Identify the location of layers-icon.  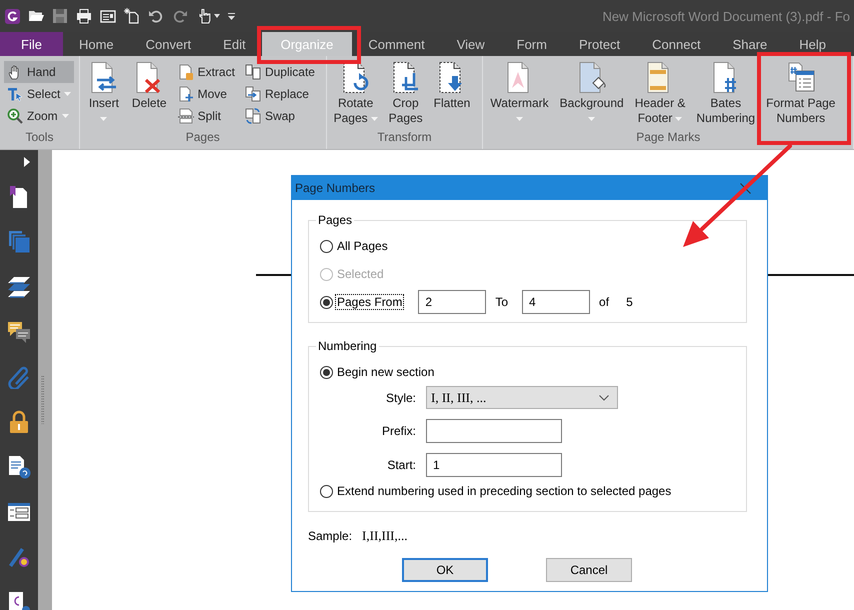
(19, 287).